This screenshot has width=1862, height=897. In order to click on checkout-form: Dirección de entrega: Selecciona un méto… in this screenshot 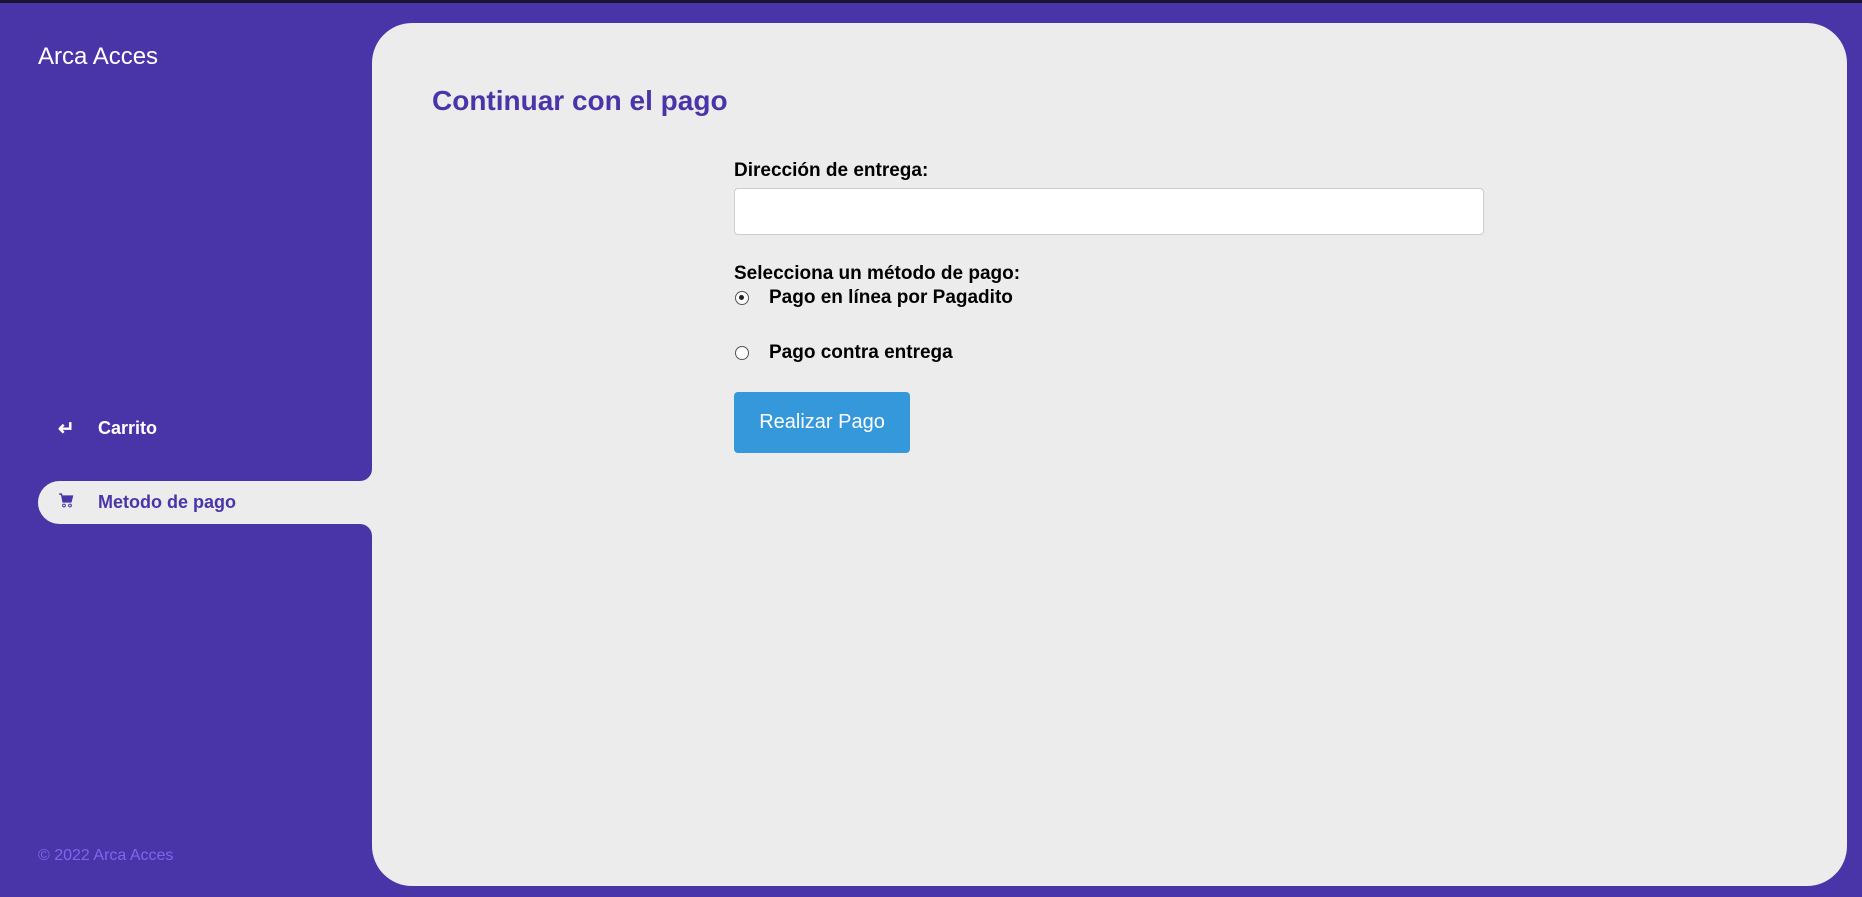, I will do `click(1109, 306)`.